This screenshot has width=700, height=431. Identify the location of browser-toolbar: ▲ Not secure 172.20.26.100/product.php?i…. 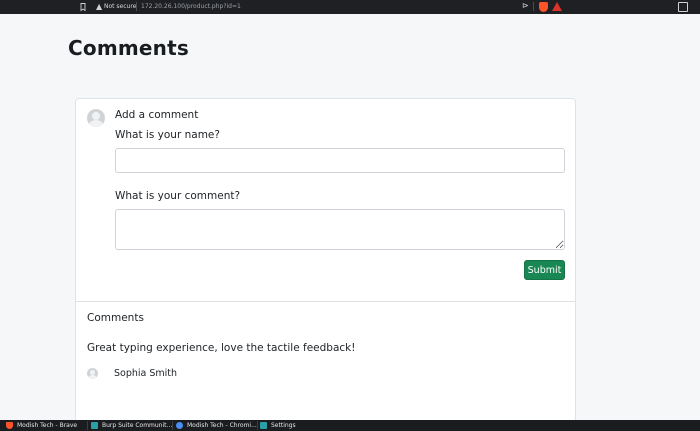
(350, 7).